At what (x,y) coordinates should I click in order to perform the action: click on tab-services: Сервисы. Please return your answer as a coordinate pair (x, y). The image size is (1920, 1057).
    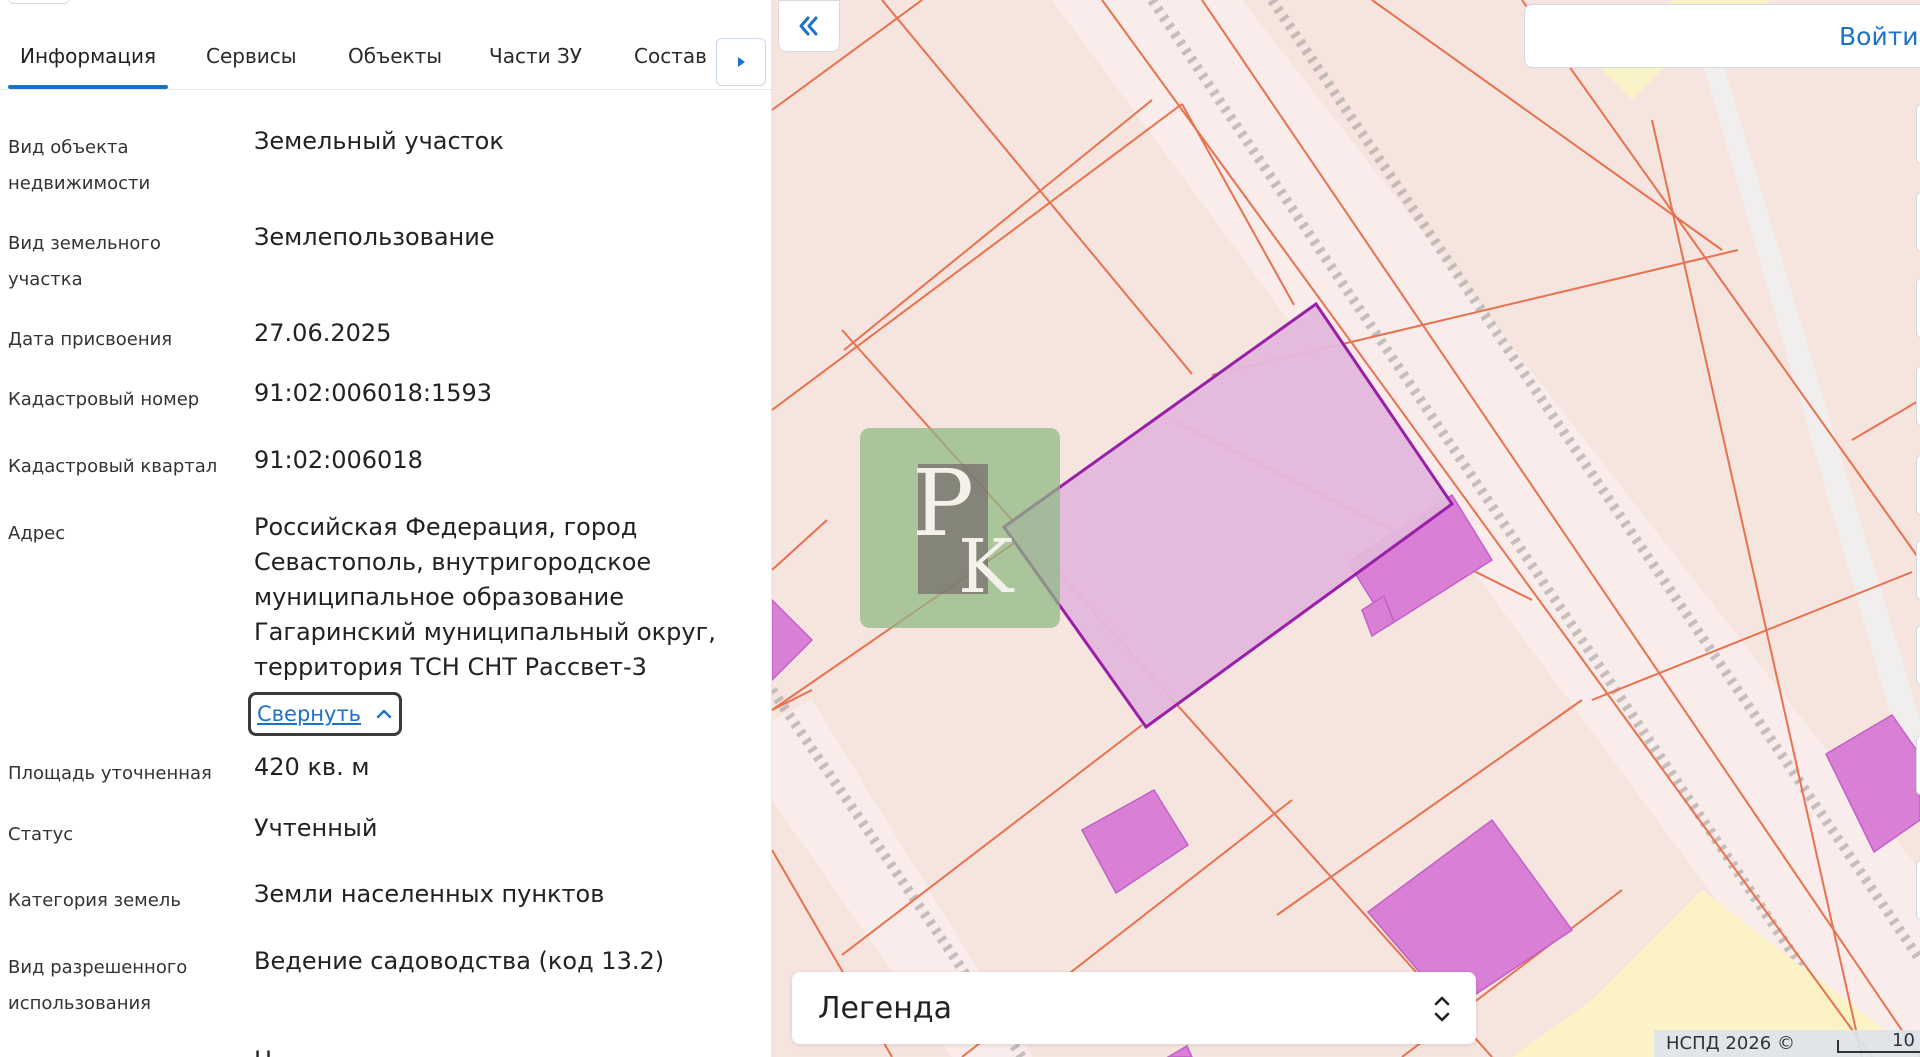
    Looking at the image, I should click on (251, 65).